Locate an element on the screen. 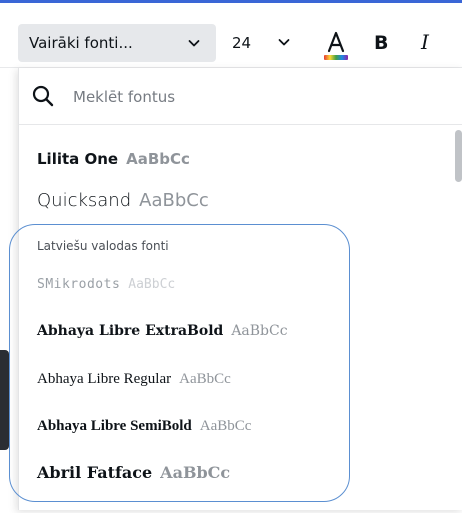 This screenshot has height=513, width=462. section-heading-latvian-fonts: Latviešu valodas fonti is located at coordinates (103, 246).